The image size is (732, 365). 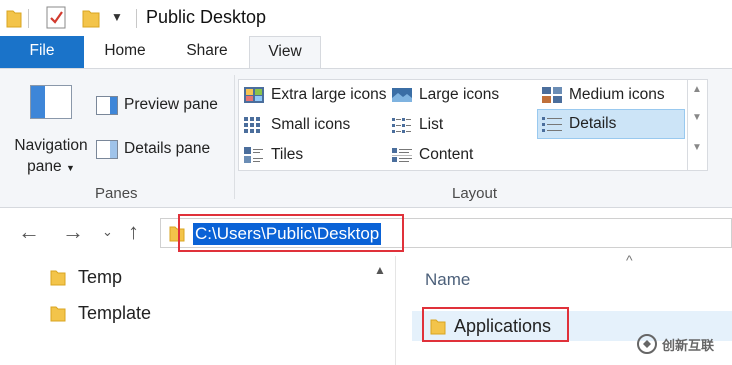 What do you see at coordinates (446, 154) in the screenshot?
I see `layout-option-label: Content` at bounding box center [446, 154].